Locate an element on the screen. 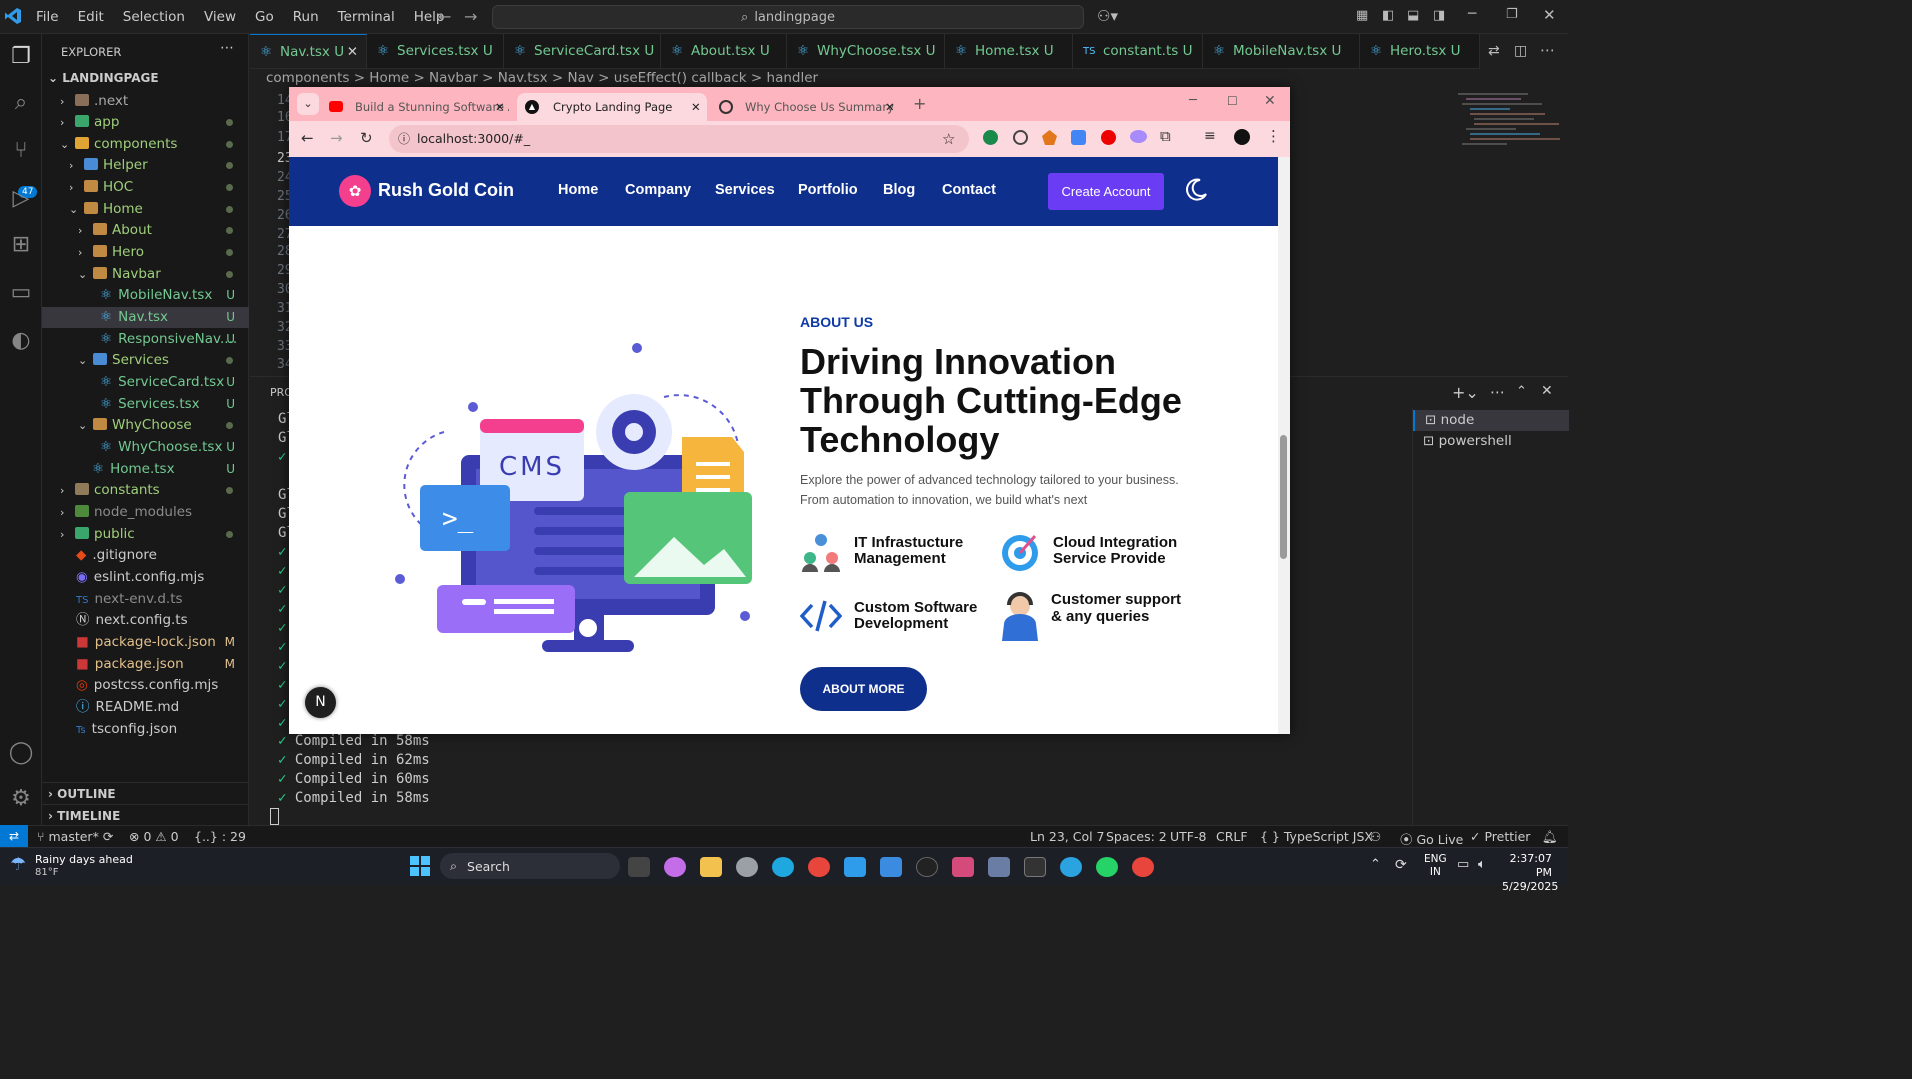 The image size is (1912, 1079). tree-item: ⚛ Services.tsx U is located at coordinates (145, 404).